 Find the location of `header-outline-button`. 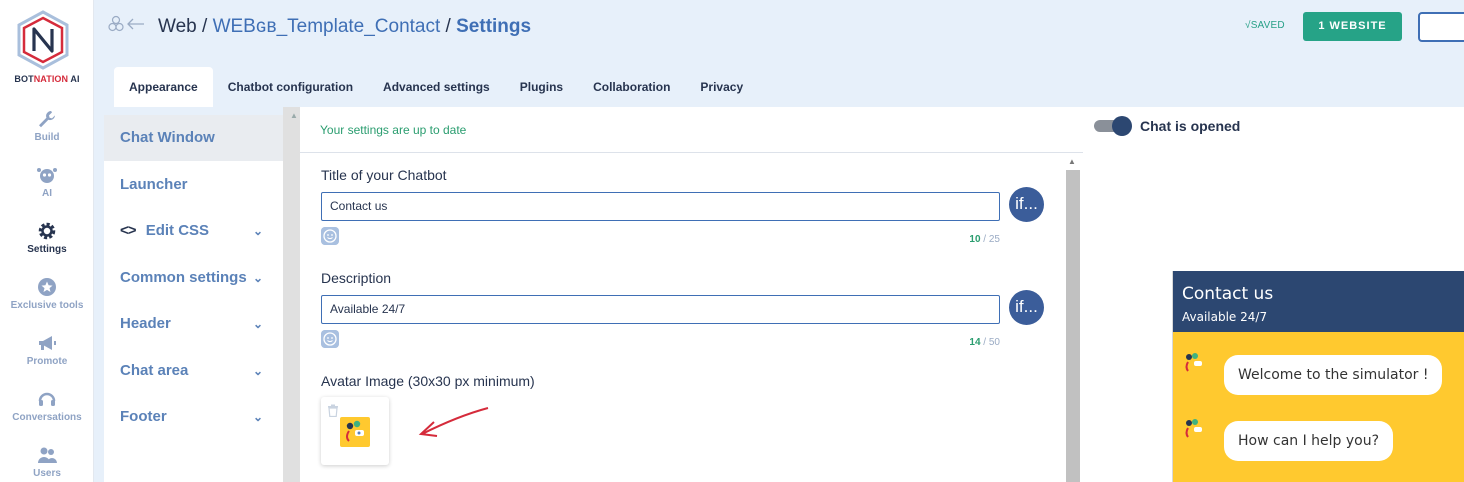

header-outline-button is located at coordinates (1441, 27).